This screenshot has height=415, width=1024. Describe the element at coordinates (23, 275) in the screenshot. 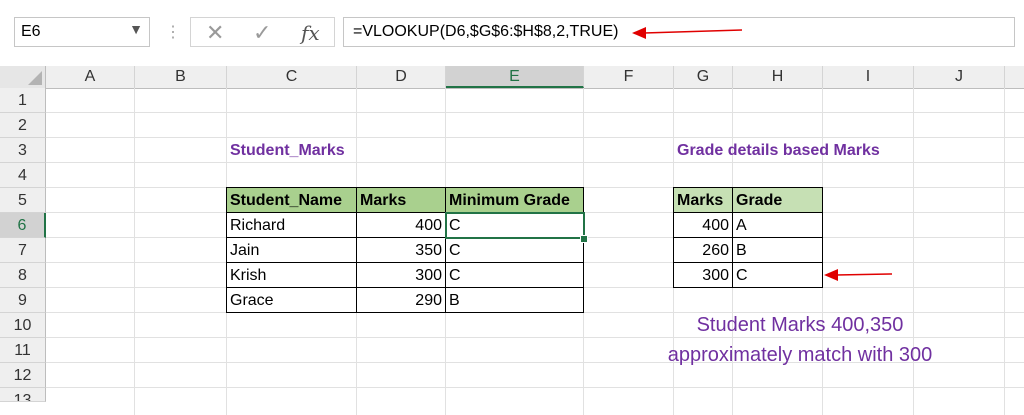

I see `row-header-8: 8` at that location.